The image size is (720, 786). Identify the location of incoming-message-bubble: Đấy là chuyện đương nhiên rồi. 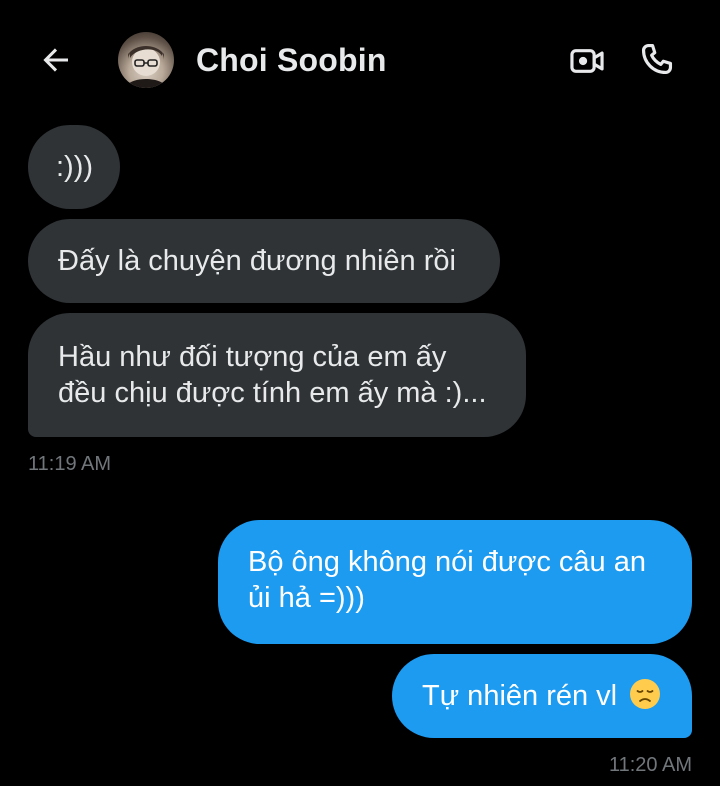
(264, 261).